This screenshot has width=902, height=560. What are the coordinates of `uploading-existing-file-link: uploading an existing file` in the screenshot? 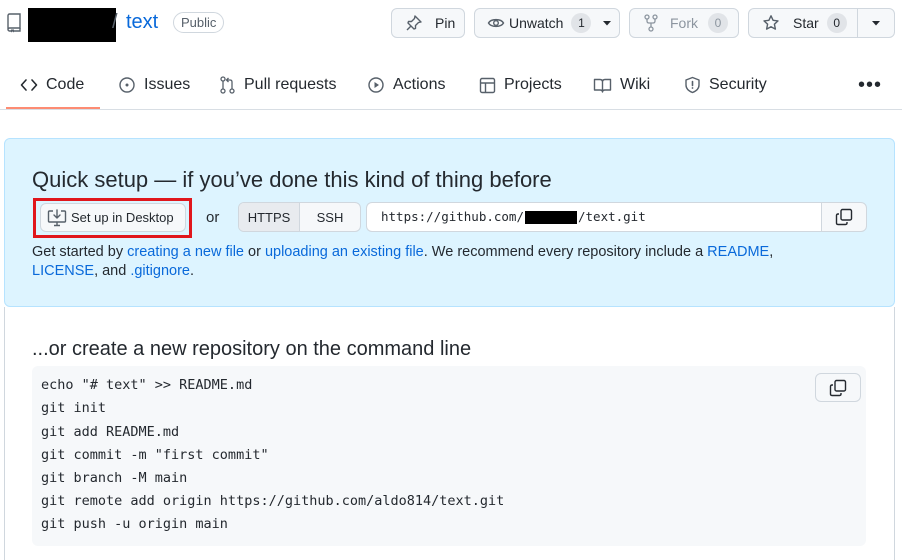 It's located at (344, 252).